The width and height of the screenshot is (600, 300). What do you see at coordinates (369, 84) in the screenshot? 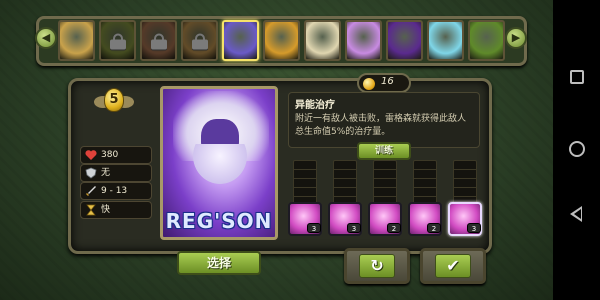
I see `coin-icon` at bounding box center [369, 84].